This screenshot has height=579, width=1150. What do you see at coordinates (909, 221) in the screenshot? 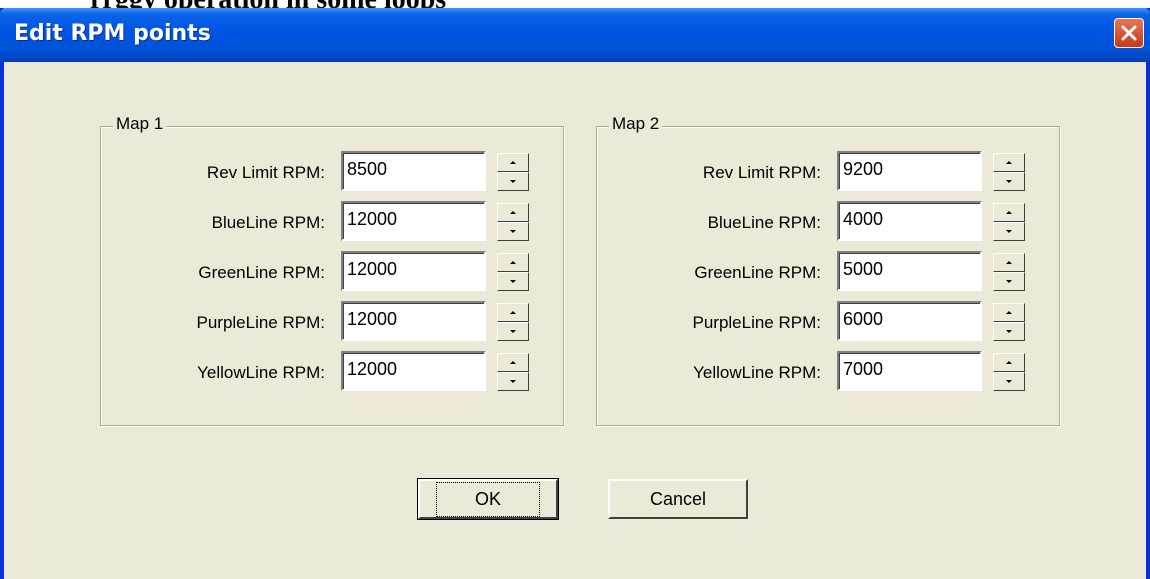
I see `map2-blueline-input: 4000` at bounding box center [909, 221].